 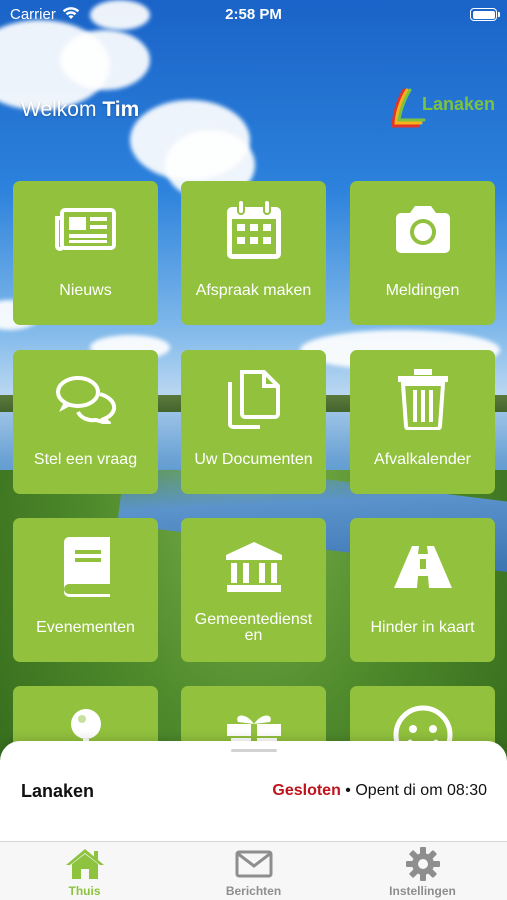 What do you see at coordinates (85, 627) in the screenshot?
I see `tile-label: Evenementen` at bounding box center [85, 627].